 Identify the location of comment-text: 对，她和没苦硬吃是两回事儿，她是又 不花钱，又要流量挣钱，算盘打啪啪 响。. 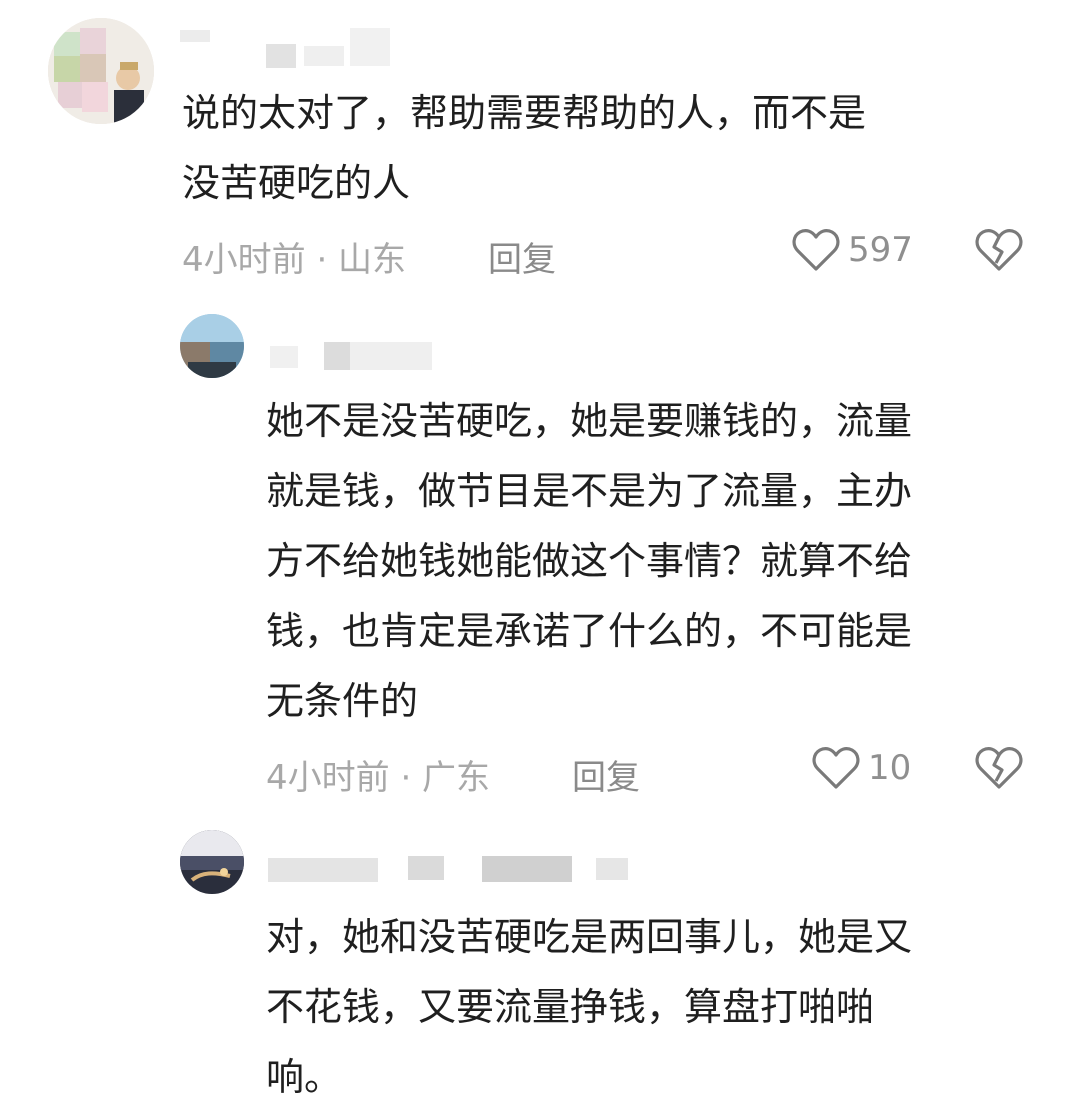
(589, 1007).